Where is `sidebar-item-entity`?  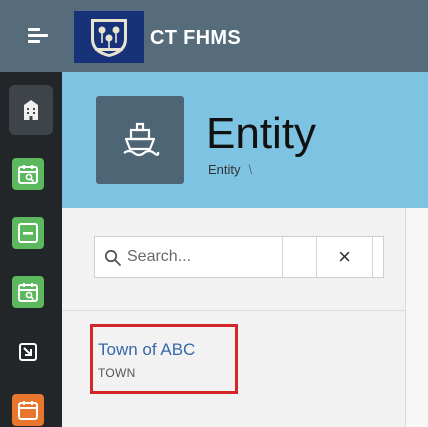
sidebar-item-entity is located at coordinates (31, 110).